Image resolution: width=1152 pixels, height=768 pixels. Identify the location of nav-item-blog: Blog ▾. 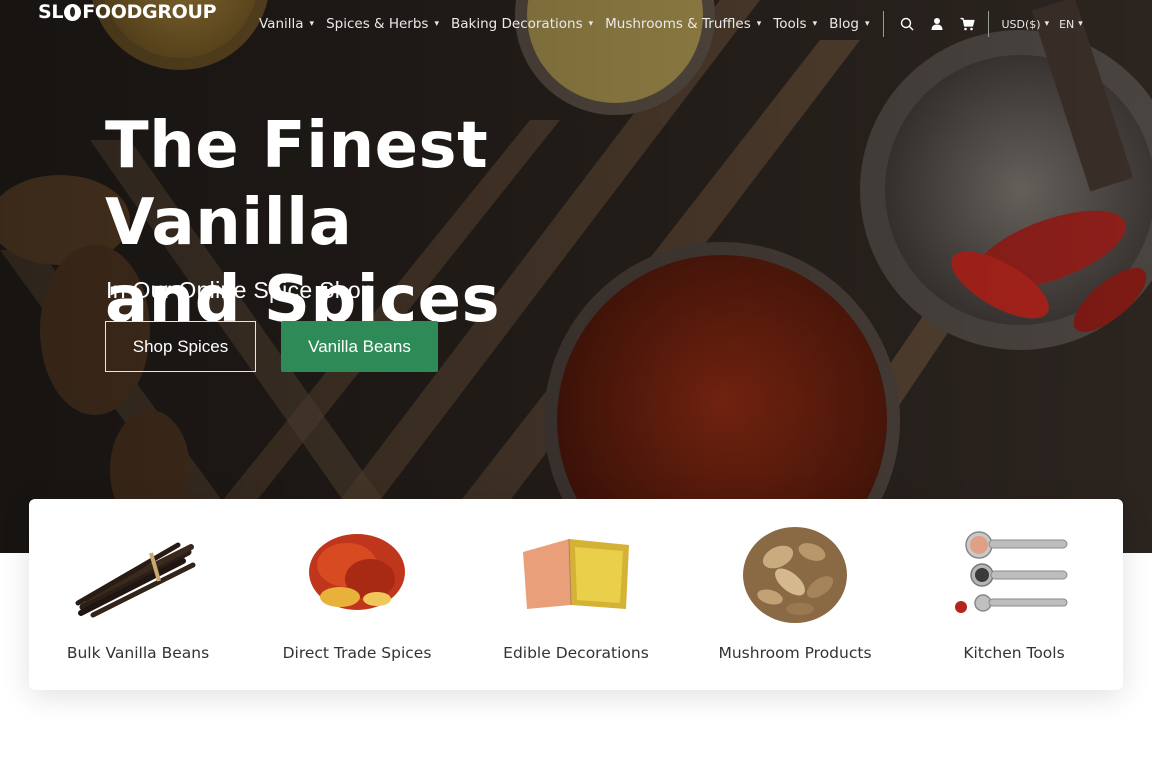
(849, 24).